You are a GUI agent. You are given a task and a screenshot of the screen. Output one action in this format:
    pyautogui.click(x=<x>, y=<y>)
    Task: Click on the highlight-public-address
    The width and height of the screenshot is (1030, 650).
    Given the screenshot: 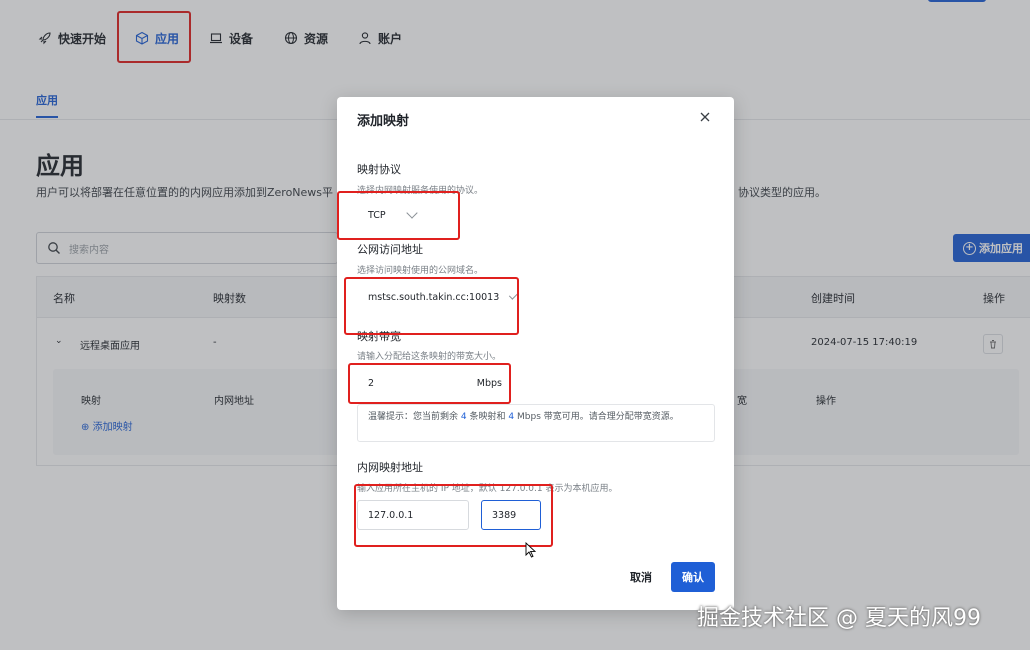 What is the action you would take?
    pyautogui.click(x=431, y=306)
    